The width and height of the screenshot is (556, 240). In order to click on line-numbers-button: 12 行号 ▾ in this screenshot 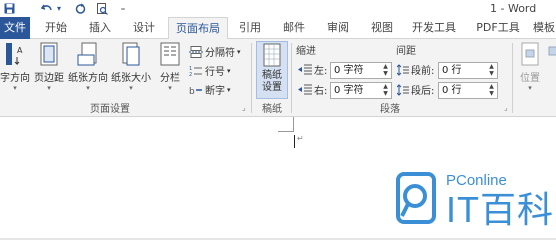, I will do `click(210, 70)`.